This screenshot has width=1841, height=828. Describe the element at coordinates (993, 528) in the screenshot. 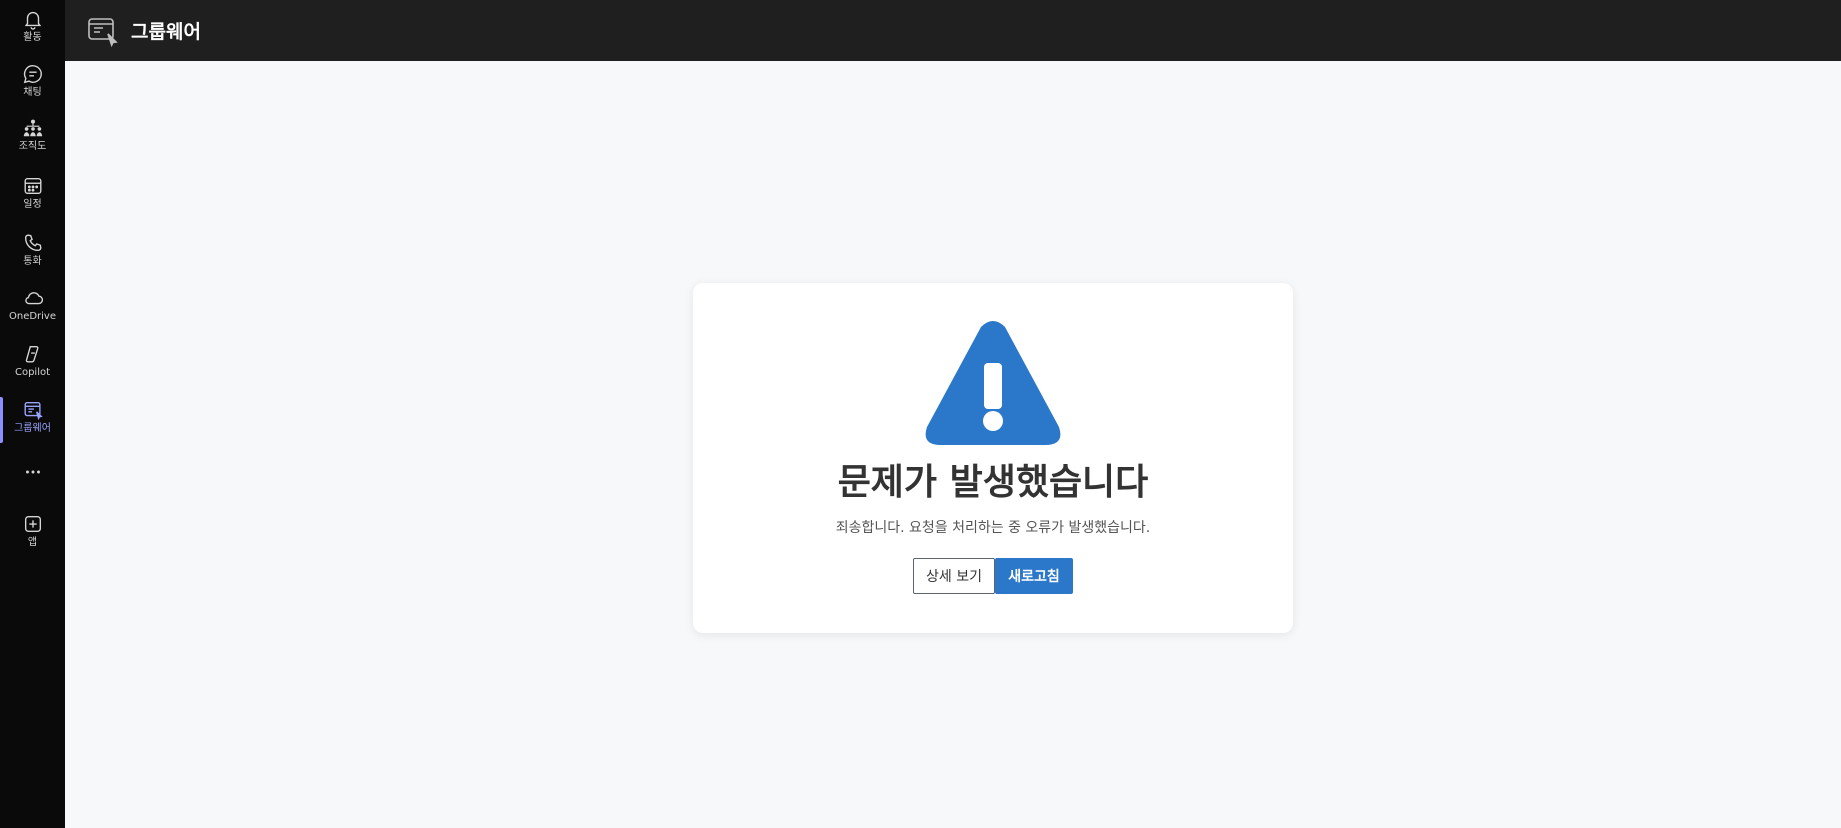

I see `error-message: 죄송합니다. 요청을 처리하는 중 오류가 발생했습니다.` at that location.